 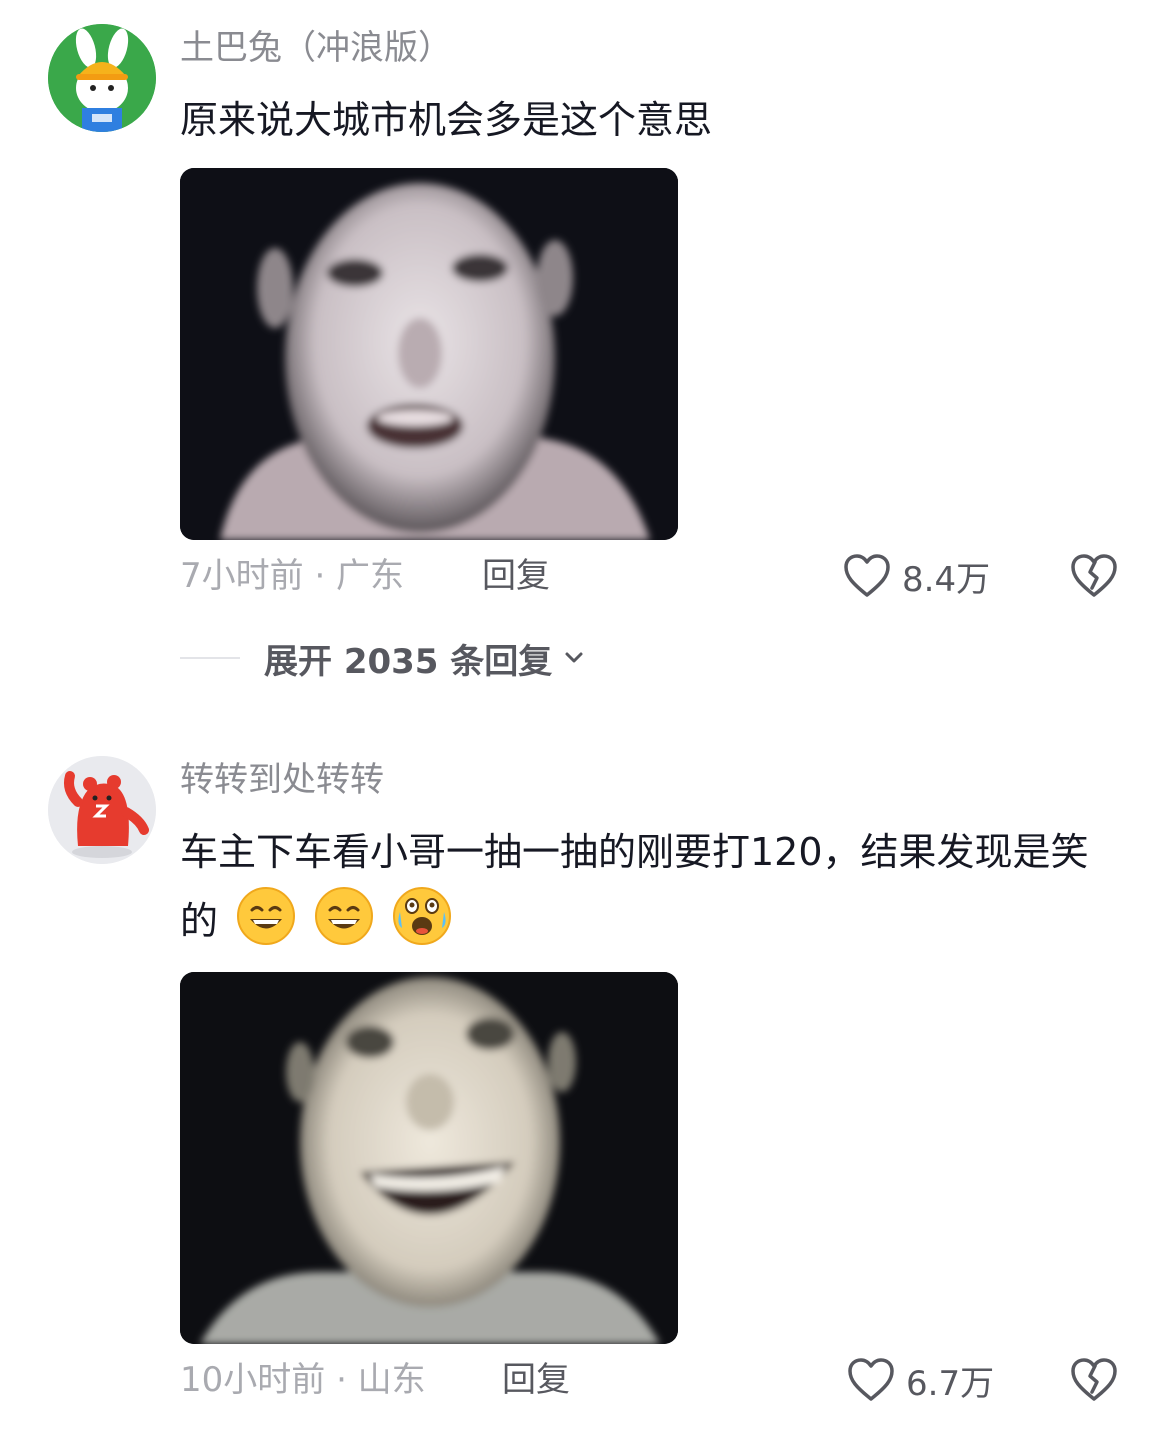 I want to click on laugh-cry-emoji-icon, so click(x=422, y=916).